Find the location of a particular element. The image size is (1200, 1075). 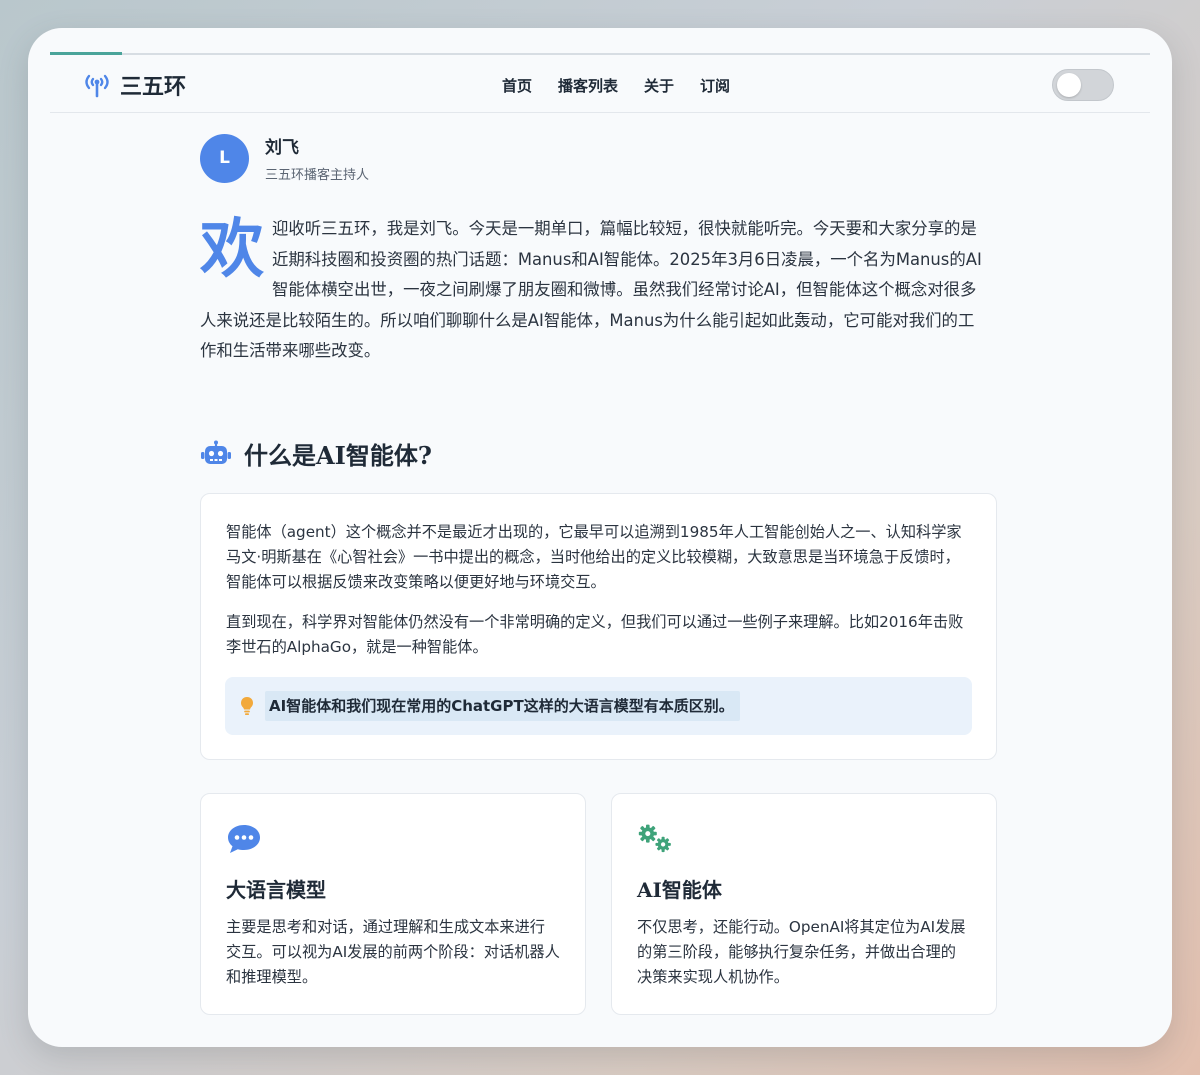

feature-title-llm: 大语言模型 is located at coordinates (276, 890).